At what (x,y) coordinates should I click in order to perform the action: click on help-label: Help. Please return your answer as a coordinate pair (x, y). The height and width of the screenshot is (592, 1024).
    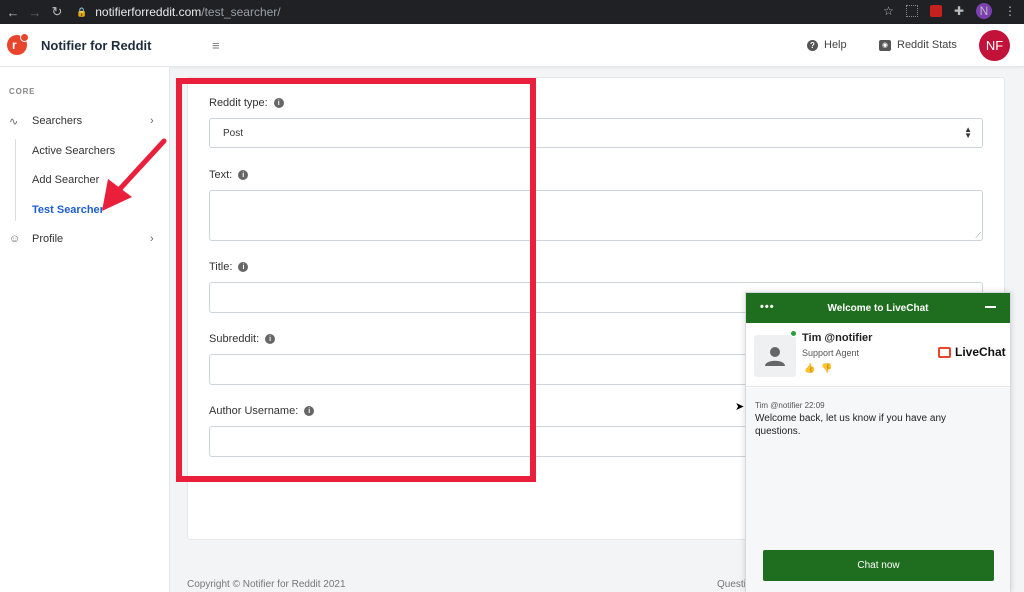
    Looking at the image, I should click on (835, 45).